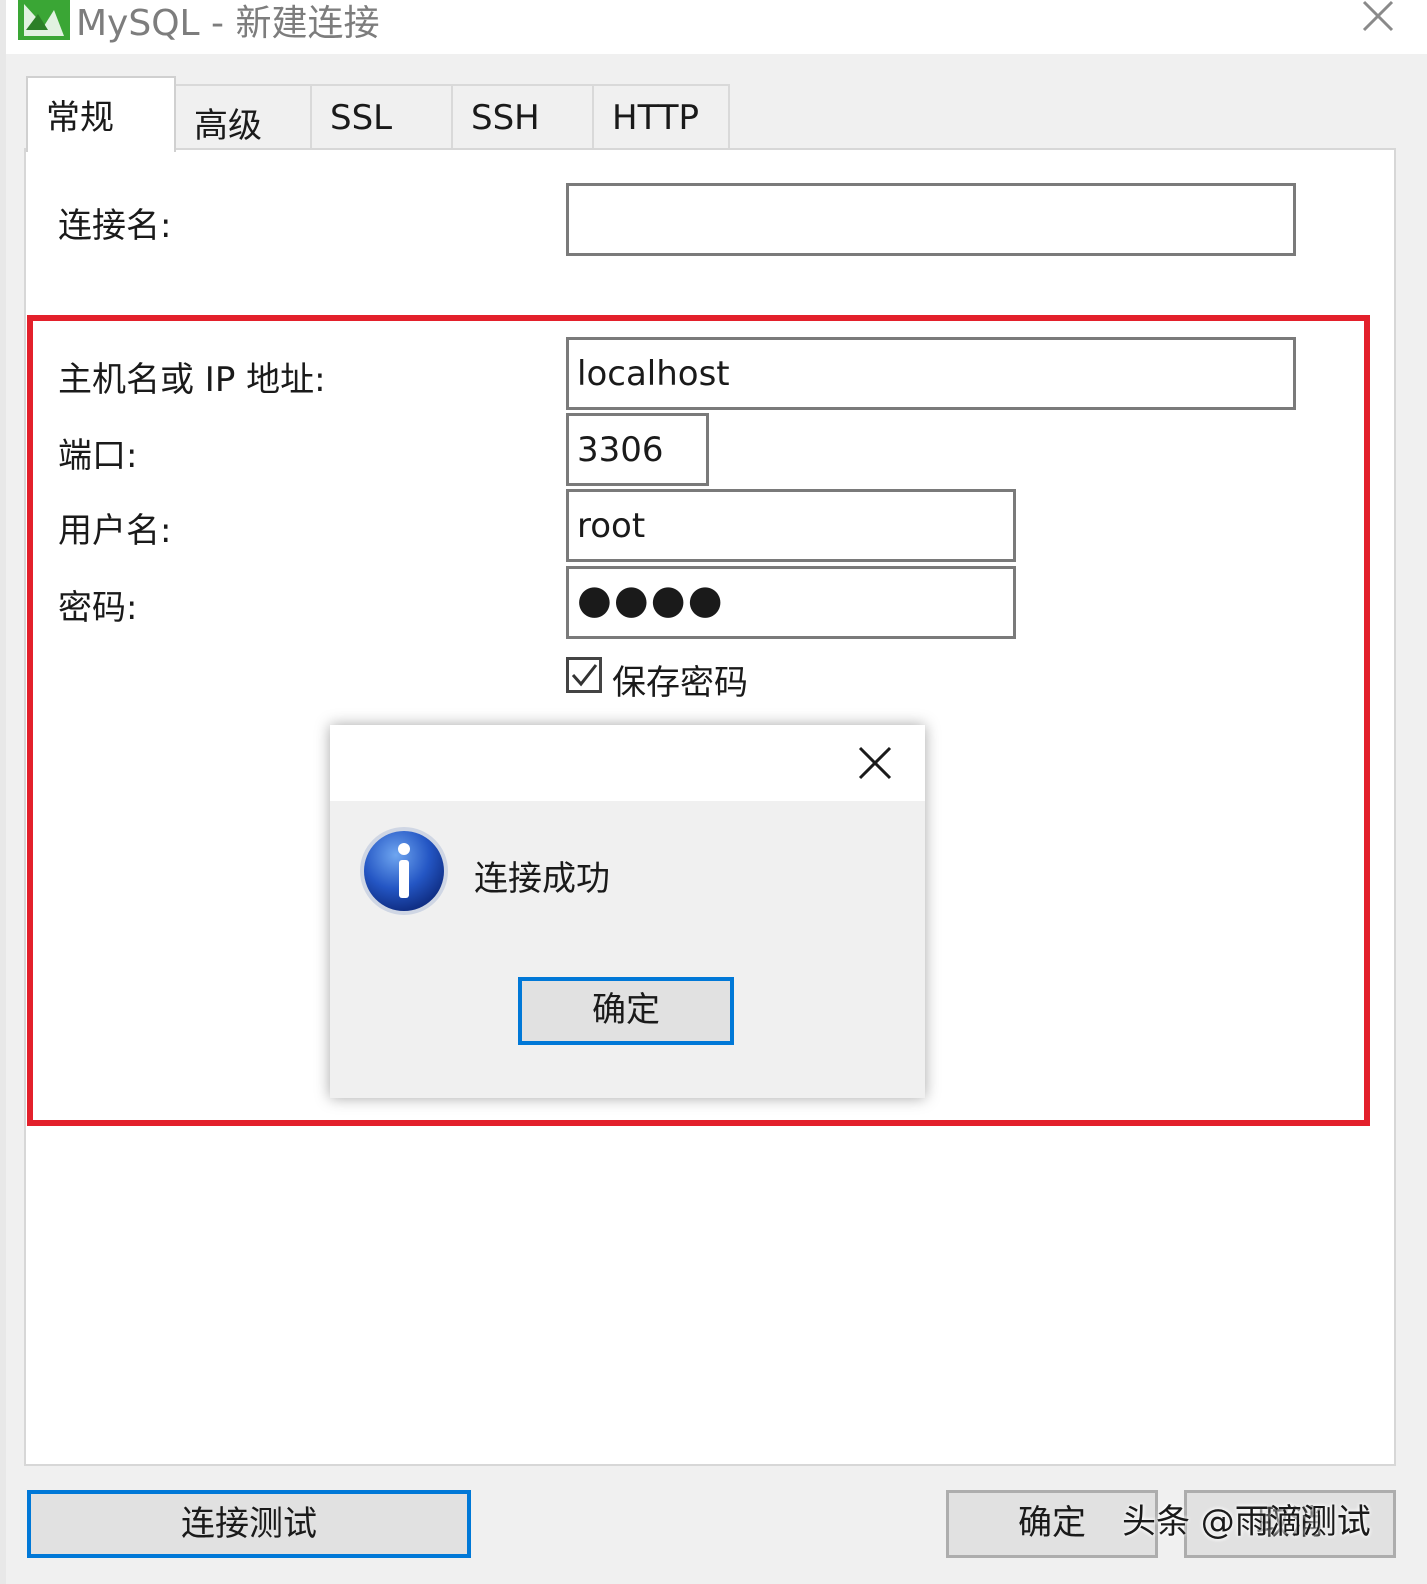 The height and width of the screenshot is (1584, 1427). I want to click on tab-label: 高级, so click(228, 126).